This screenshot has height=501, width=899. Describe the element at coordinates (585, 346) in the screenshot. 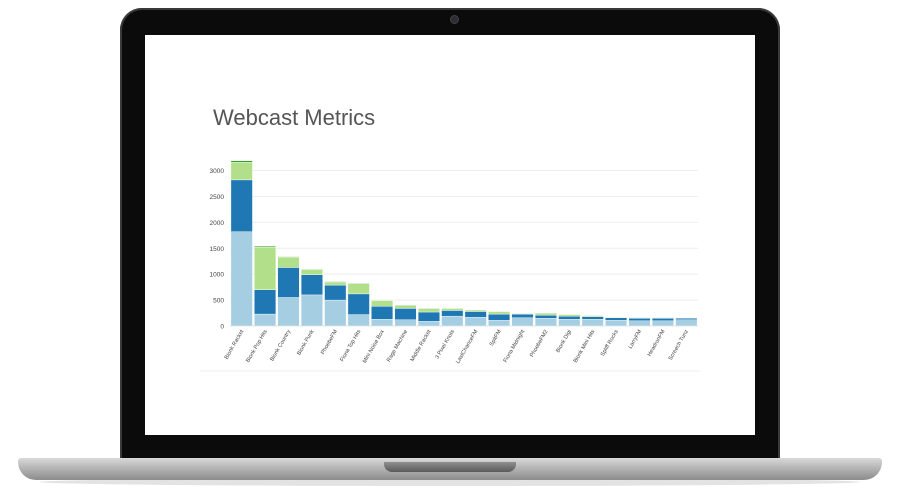

I see `x-tick-label: Bionk Mini Hits` at that location.